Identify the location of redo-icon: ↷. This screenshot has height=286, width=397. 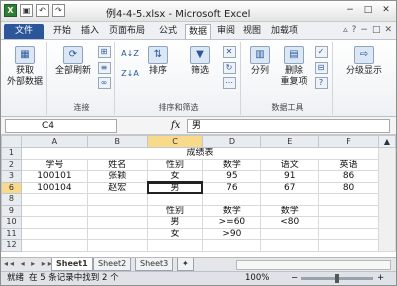
(58, 10).